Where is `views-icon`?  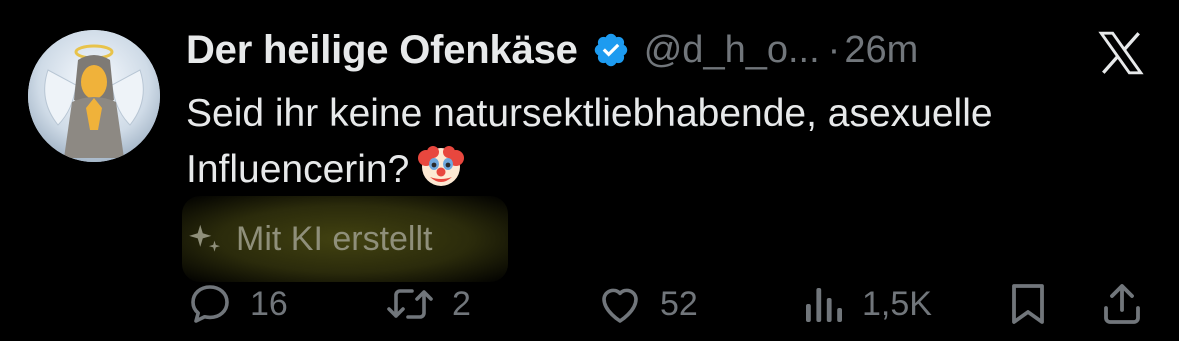
views-icon is located at coordinates (824, 305).